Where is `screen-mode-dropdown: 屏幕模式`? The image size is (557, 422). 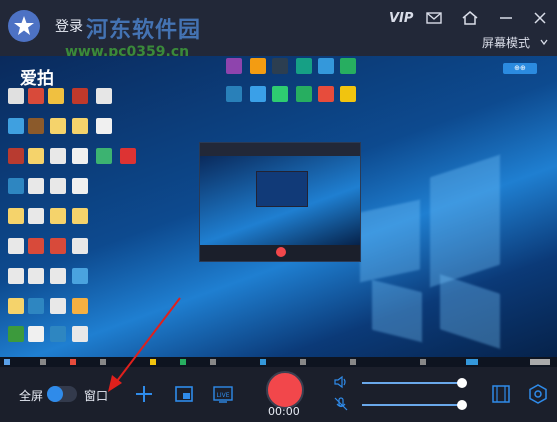 screen-mode-dropdown: 屏幕模式 is located at coordinates (506, 42).